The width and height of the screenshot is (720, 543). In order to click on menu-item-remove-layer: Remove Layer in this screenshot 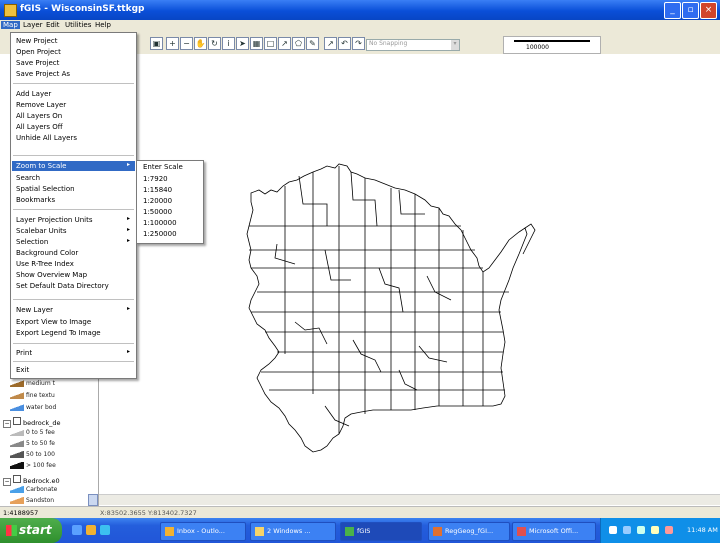, I will do `click(73, 105)`.